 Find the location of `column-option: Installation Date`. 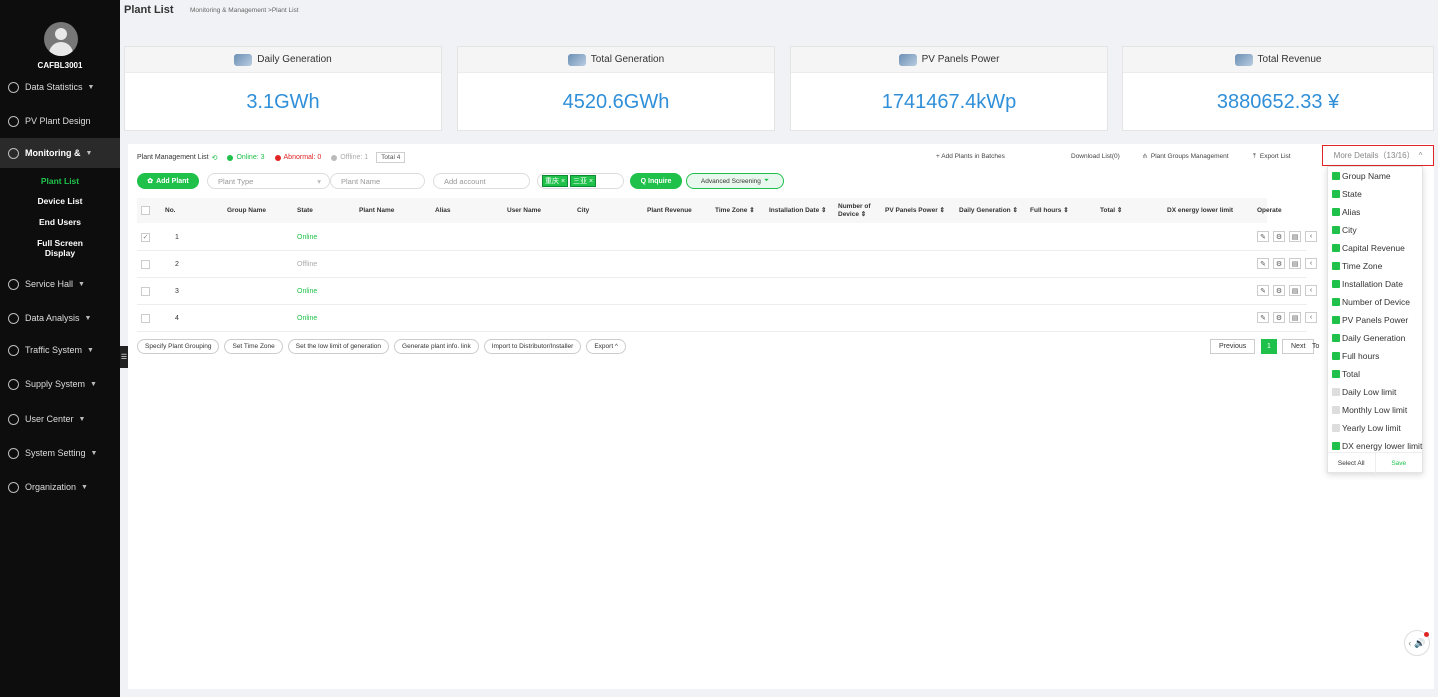

column-option: Installation Date is located at coordinates (1375, 284).